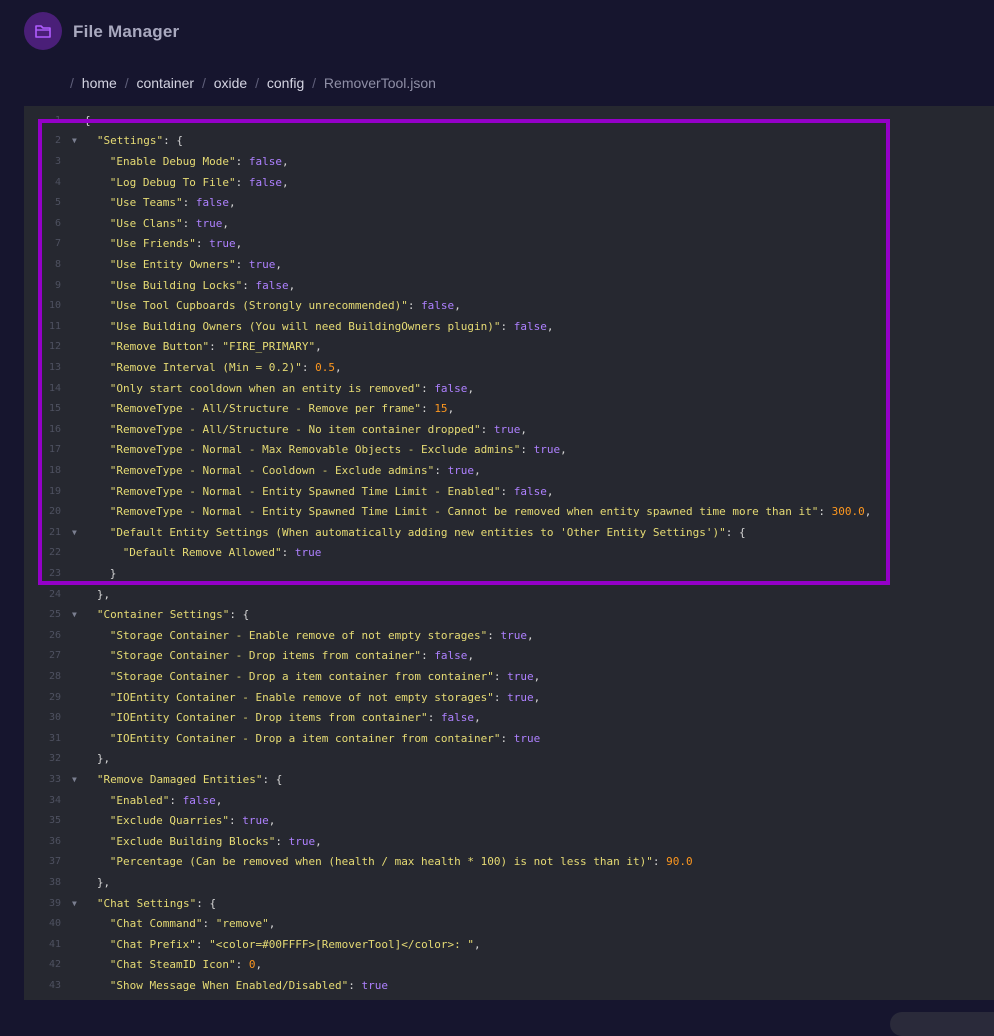 The height and width of the screenshot is (1036, 994). I want to click on code-line: 5 "Use Teams": false,, so click(509, 202).